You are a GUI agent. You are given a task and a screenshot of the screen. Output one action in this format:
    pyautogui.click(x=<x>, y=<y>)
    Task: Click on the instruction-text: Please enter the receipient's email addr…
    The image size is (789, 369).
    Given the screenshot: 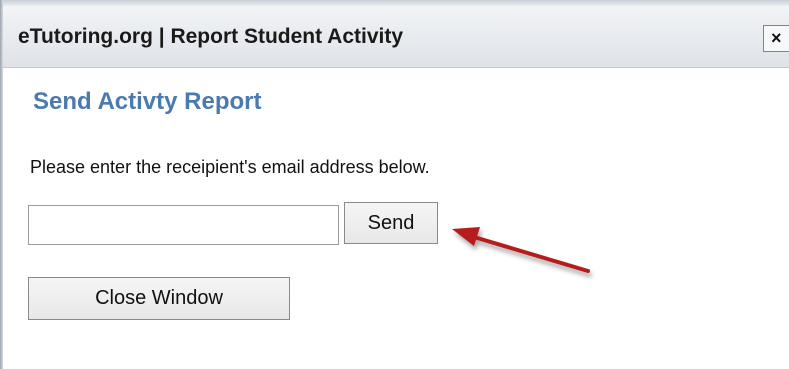 What is the action you would take?
    pyautogui.click(x=230, y=167)
    